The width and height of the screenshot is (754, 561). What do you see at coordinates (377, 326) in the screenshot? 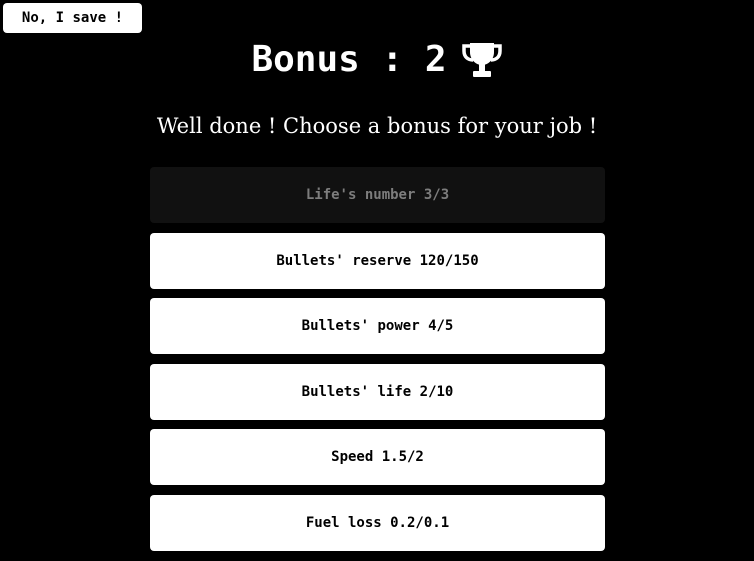
I see `bonus-option-bullets-power: Bullets' power 4/5` at bounding box center [377, 326].